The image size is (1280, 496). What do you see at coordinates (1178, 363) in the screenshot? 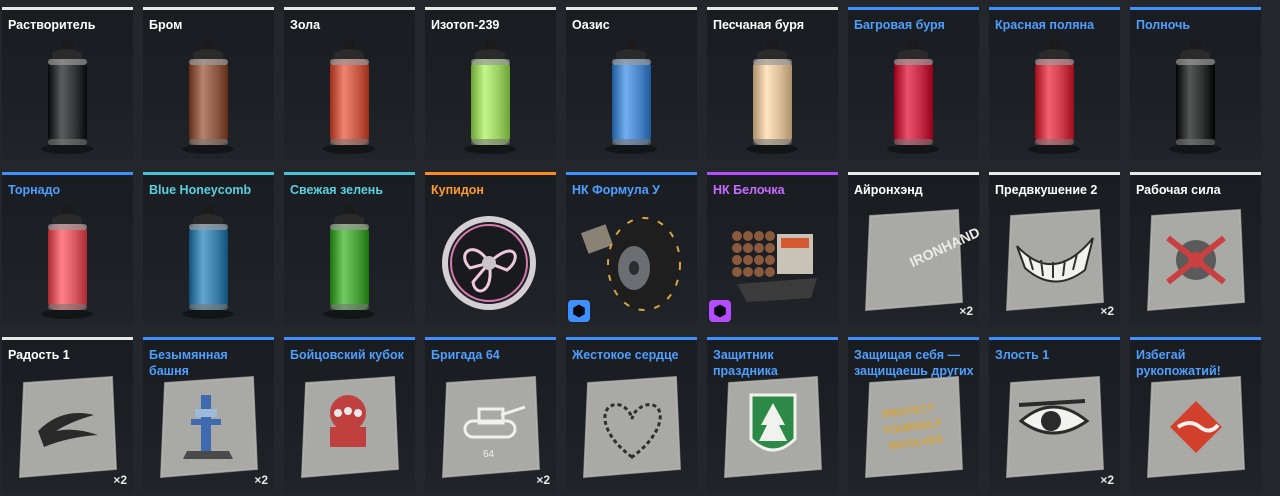
I see `item-title: Избегай рукопожатий!` at bounding box center [1178, 363].